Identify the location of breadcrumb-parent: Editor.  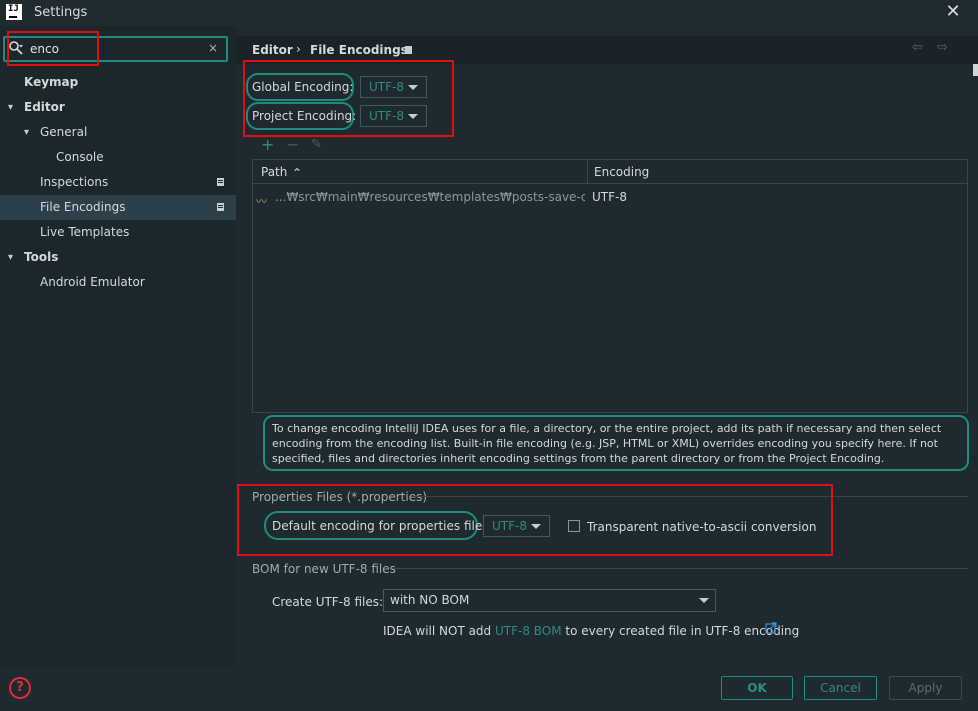
(272, 50).